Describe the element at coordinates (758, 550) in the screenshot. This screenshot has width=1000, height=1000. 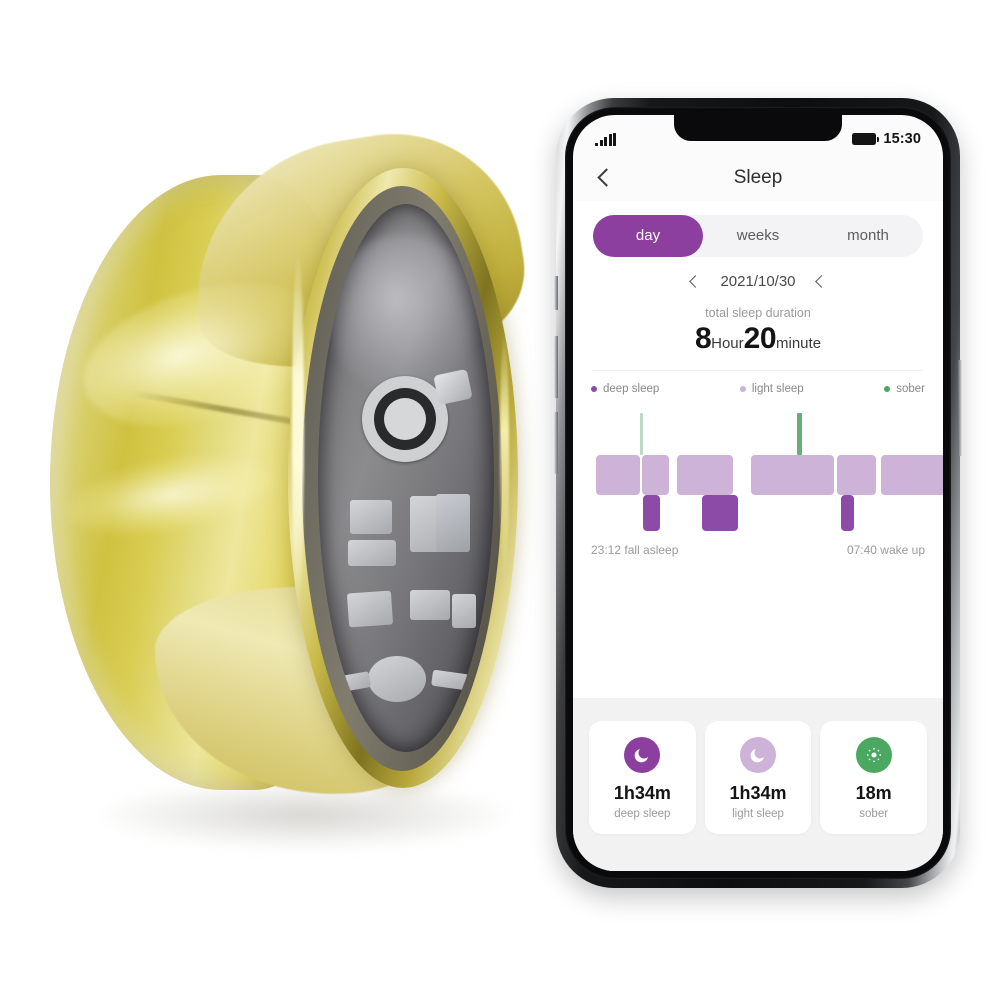
I see `chart-time-labels: 23:12 fall asleep 07:40 wake up` at that location.